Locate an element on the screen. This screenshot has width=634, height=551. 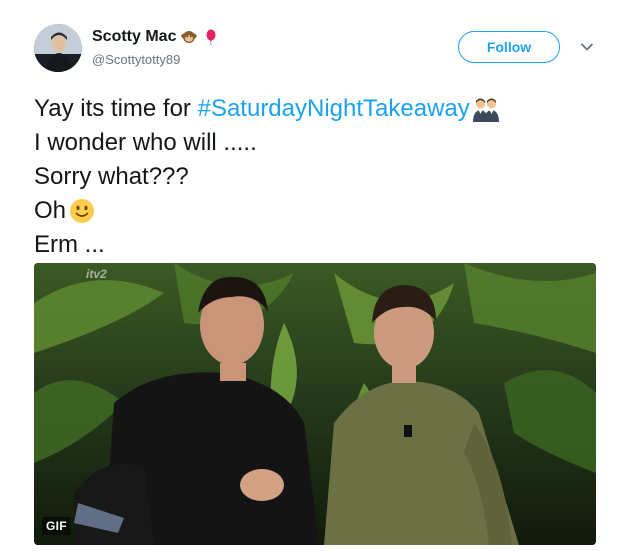
gif-badge: GIF is located at coordinates (56, 526).